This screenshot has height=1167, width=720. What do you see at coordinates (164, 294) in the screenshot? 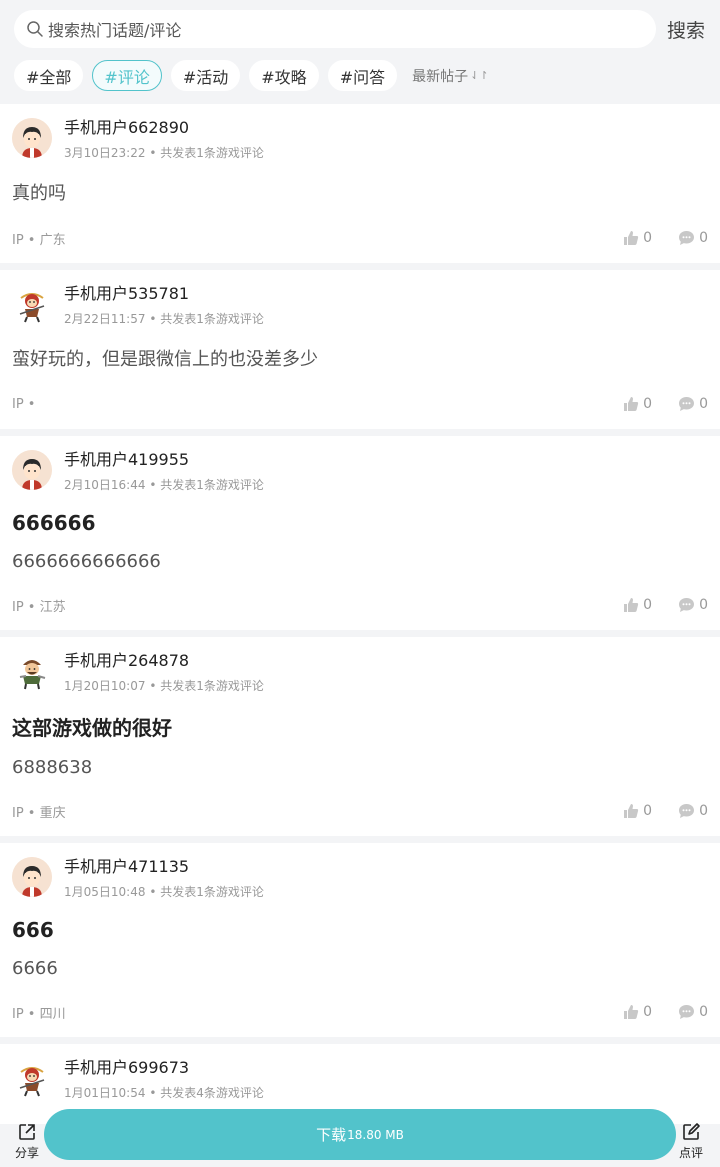
I see `username: 手机用户535781` at bounding box center [164, 294].